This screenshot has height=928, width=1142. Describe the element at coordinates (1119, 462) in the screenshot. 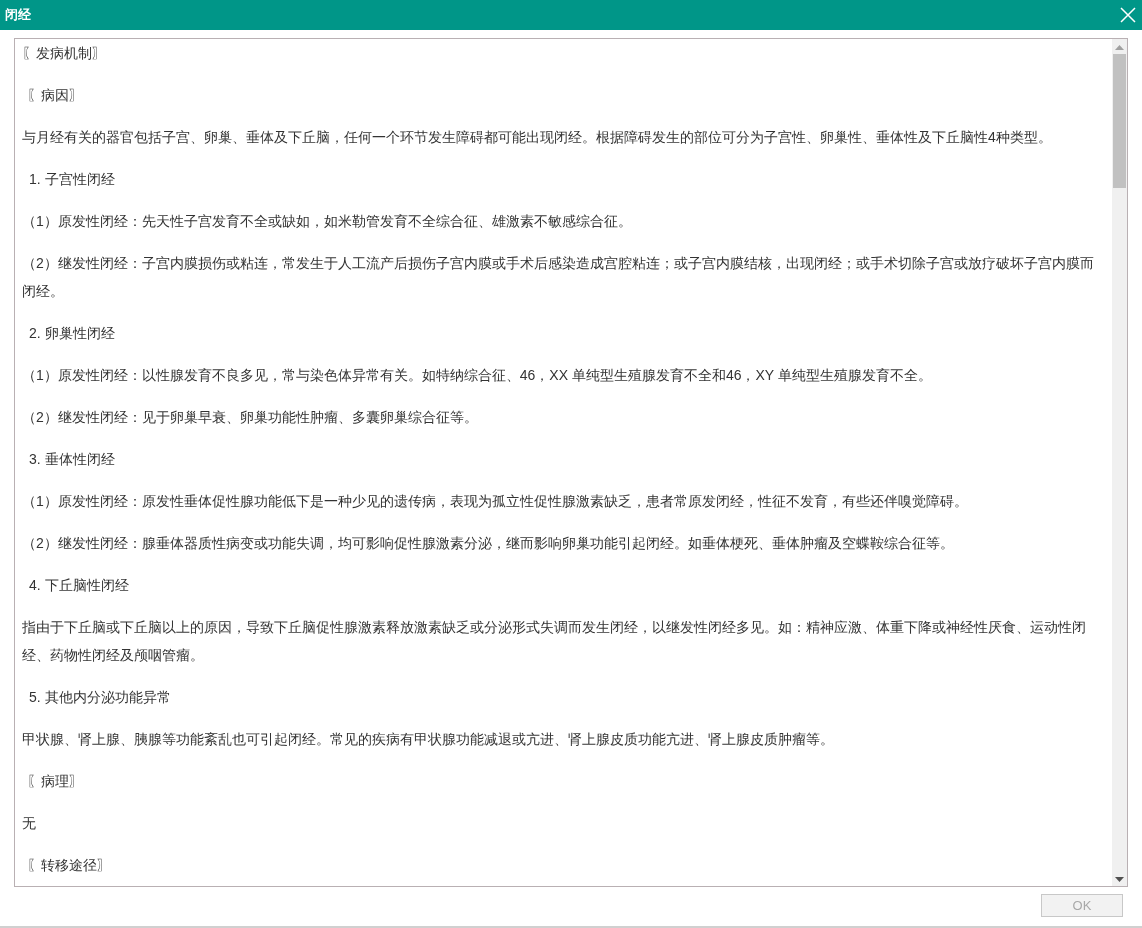

I see `scrollbar` at that location.